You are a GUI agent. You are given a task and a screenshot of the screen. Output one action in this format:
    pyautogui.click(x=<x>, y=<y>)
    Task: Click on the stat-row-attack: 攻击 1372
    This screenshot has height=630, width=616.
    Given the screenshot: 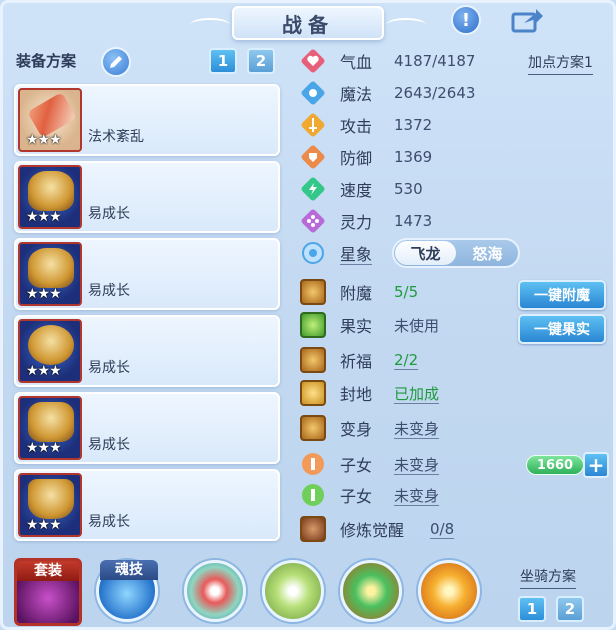 What is the action you would take?
    pyautogui.click(x=366, y=125)
    